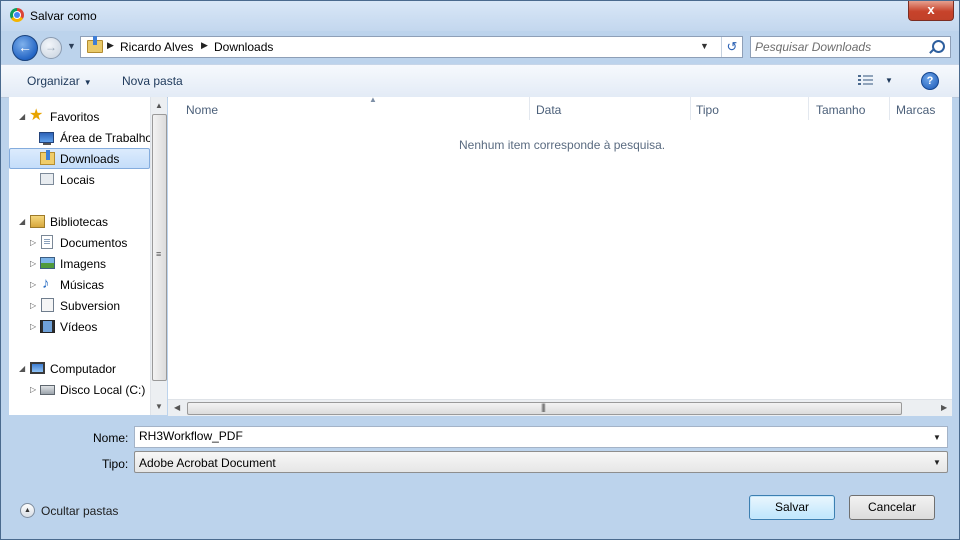 This screenshot has width=960, height=540. I want to click on arrow-right-icon: →, so click(51, 47).